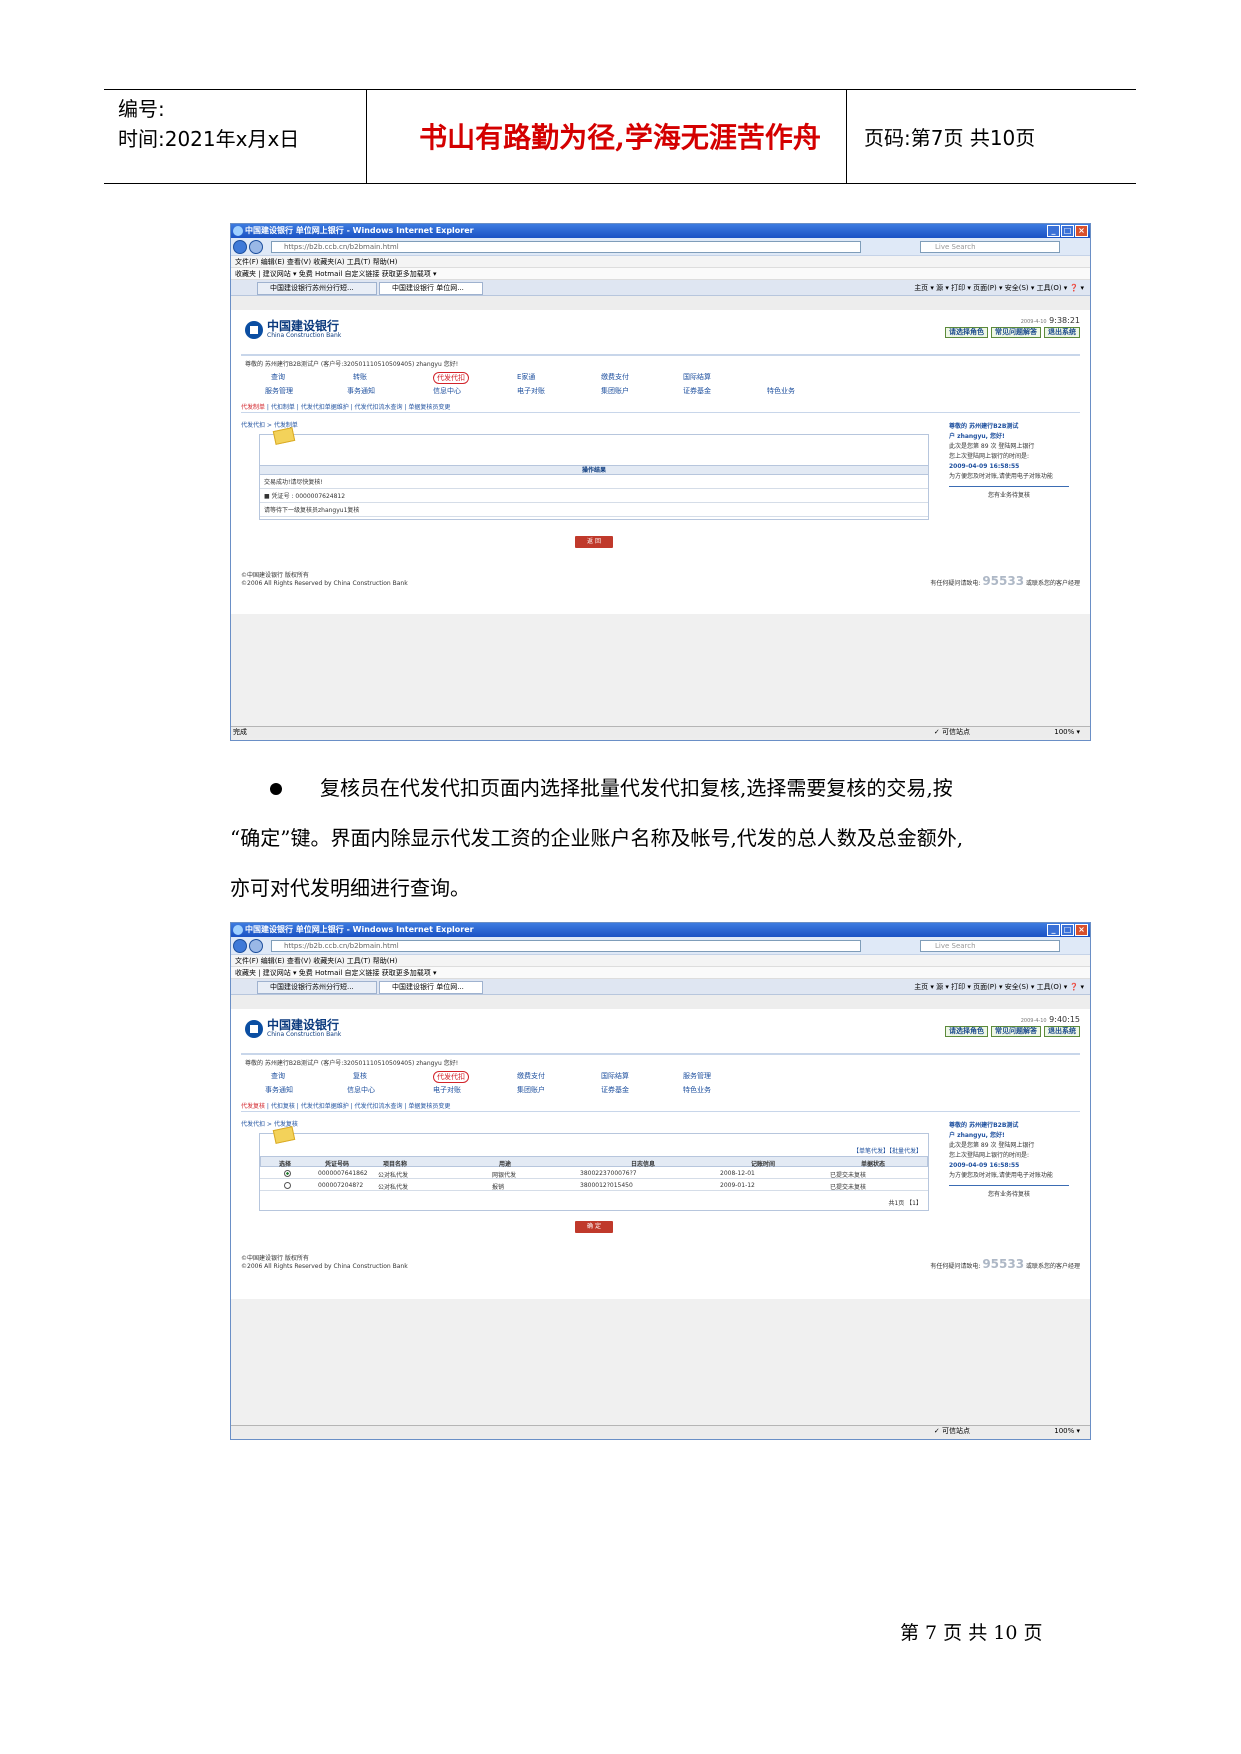 This screenshot has width=1241, height=1754. Describe the element at coordinates (905, 1202) in the screenshot. I see `pager: 共1页 【1】` at that location.